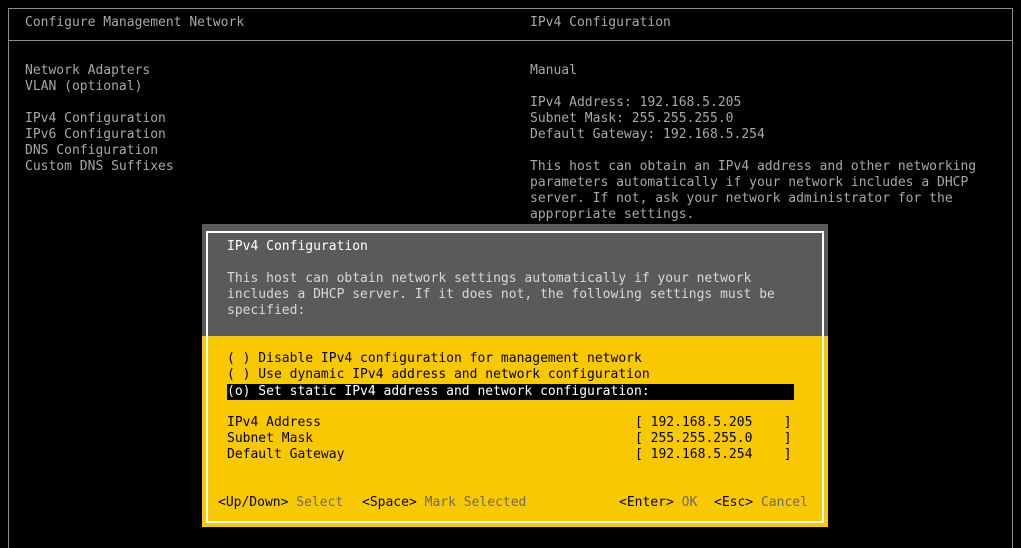 This screenshot has height=548, width=1021. Describe the element at coordinates (713, 439) in the screenshot. I see `subnet-mask-field: [ 255.255.255.0 ]` at that location.